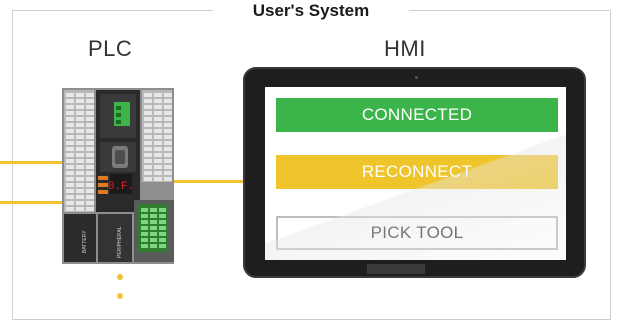  I want to click on system-title: User's System, so click(311, 11).